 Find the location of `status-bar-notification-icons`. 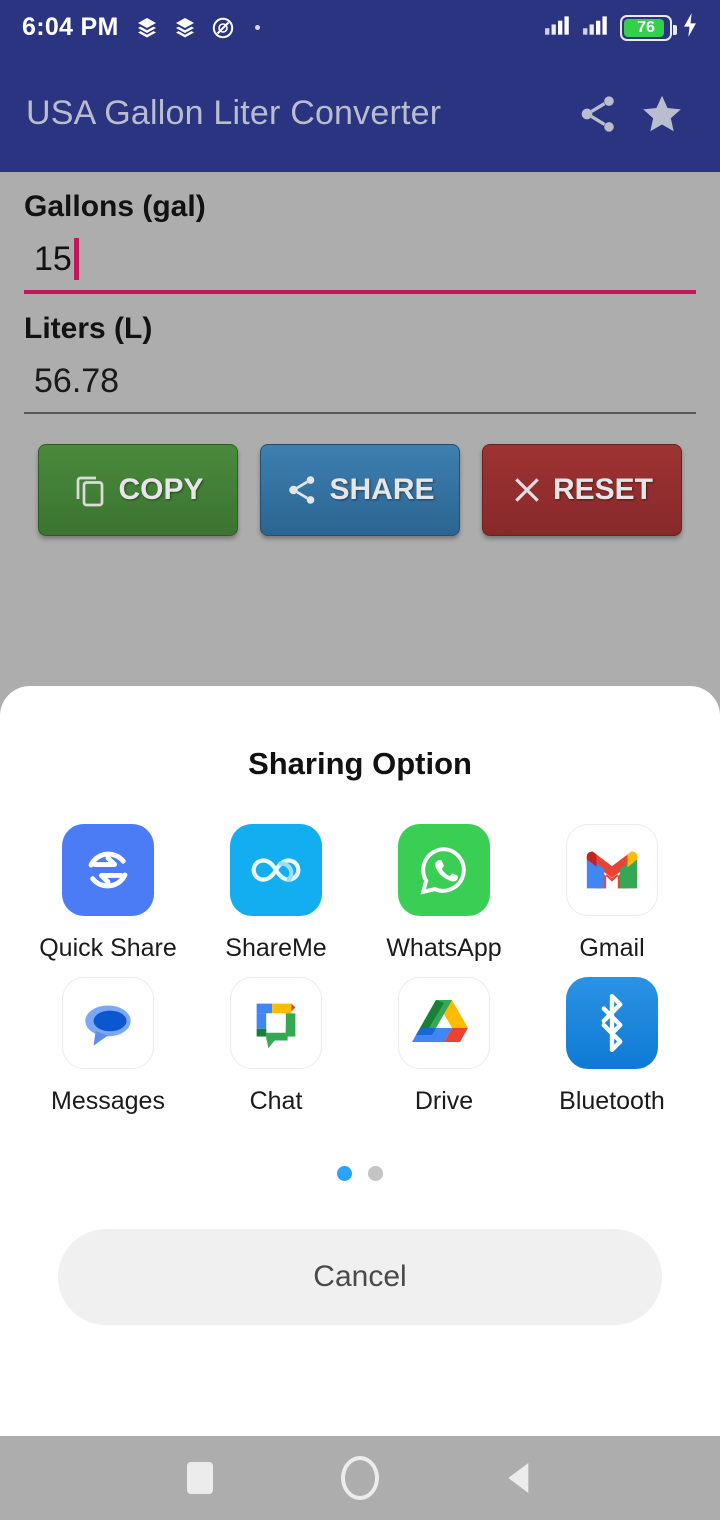

status-bar-notification-icons is located at coordinates (197, 28).